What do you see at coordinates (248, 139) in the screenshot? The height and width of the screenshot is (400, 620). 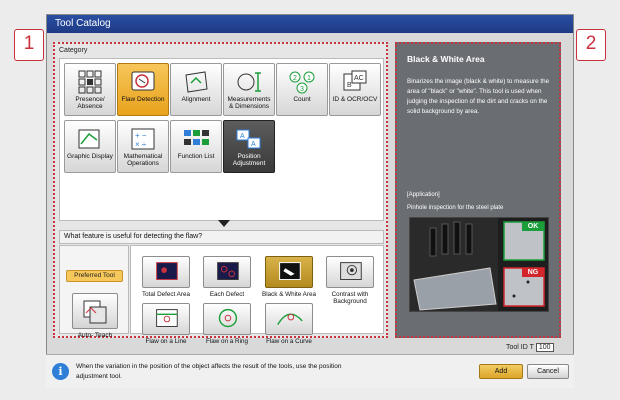 I see `position-adjustment-icon: A A` at bounding box center [248, 139].